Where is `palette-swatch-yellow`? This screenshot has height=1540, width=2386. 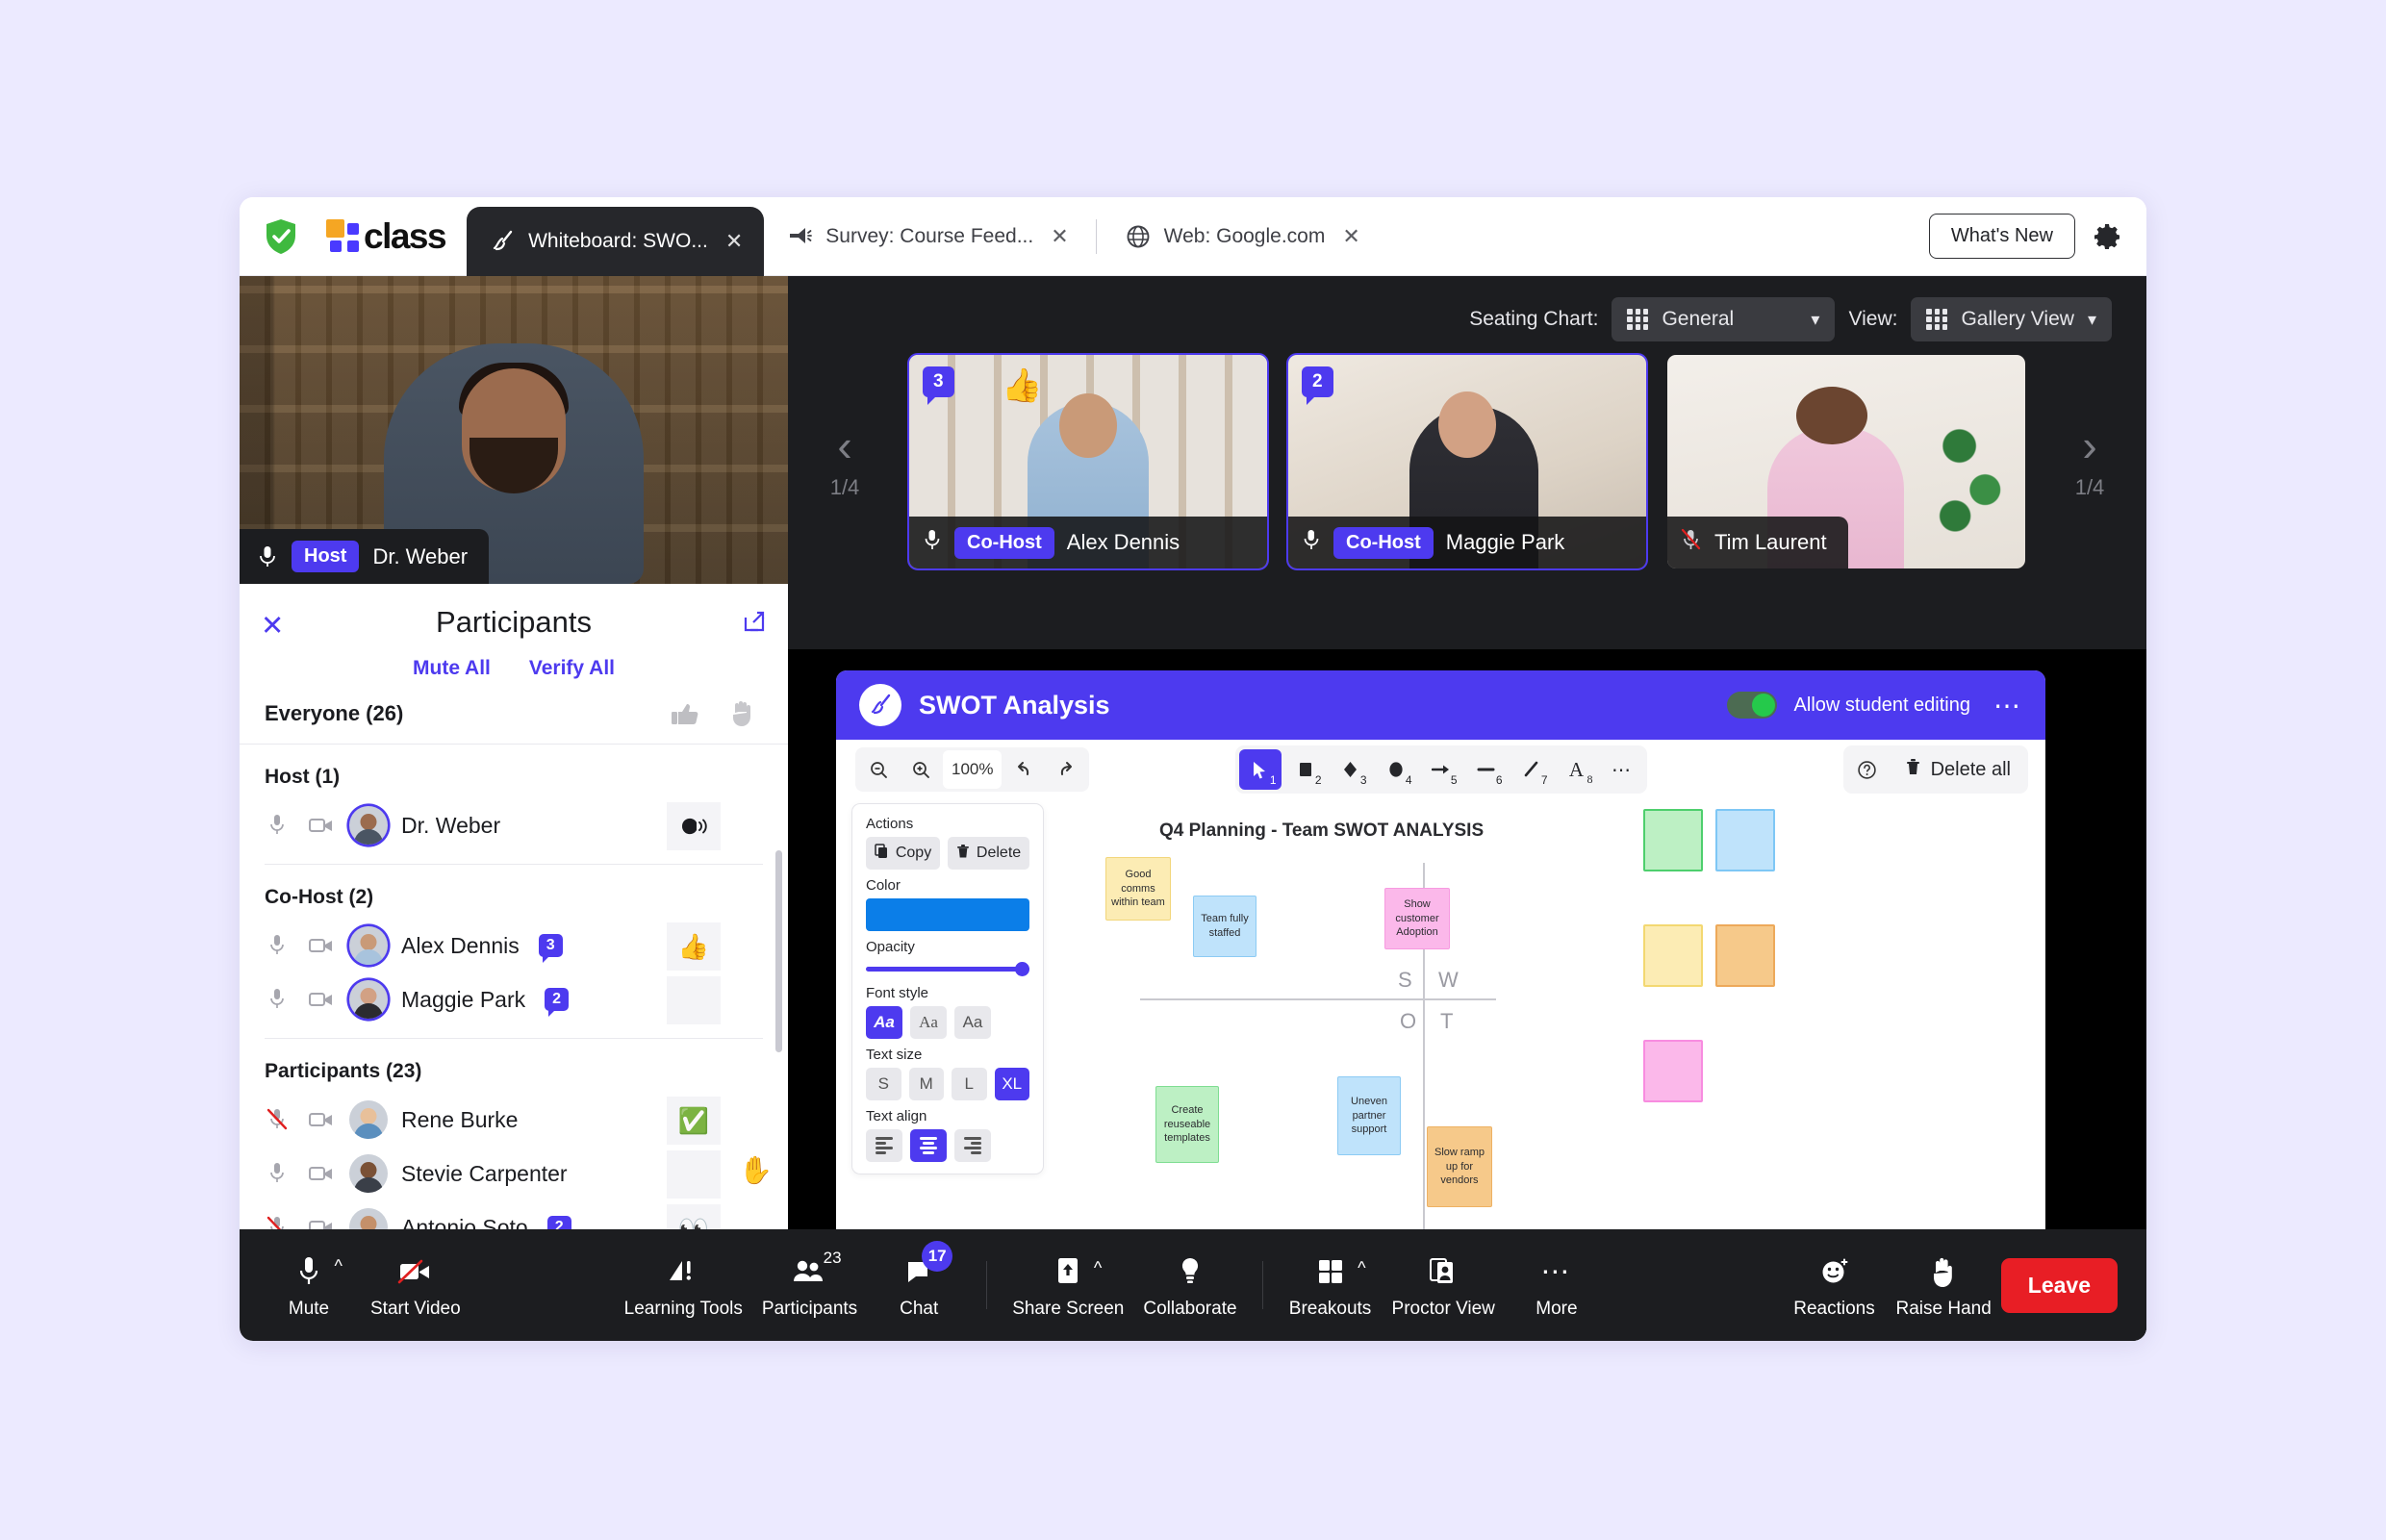
palette-swatch-yellow is located at coordinates (1673, 955).